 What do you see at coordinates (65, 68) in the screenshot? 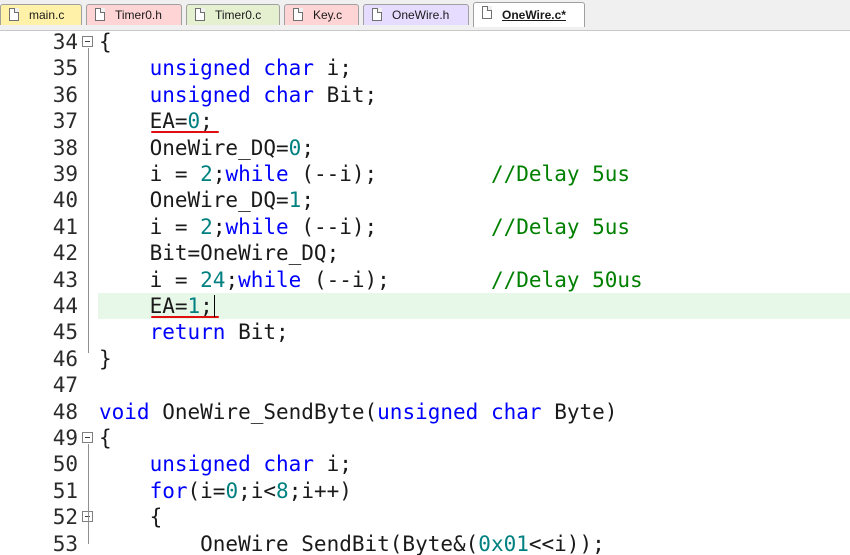
I see `line-number: 35` at bounding box center [65, 68].